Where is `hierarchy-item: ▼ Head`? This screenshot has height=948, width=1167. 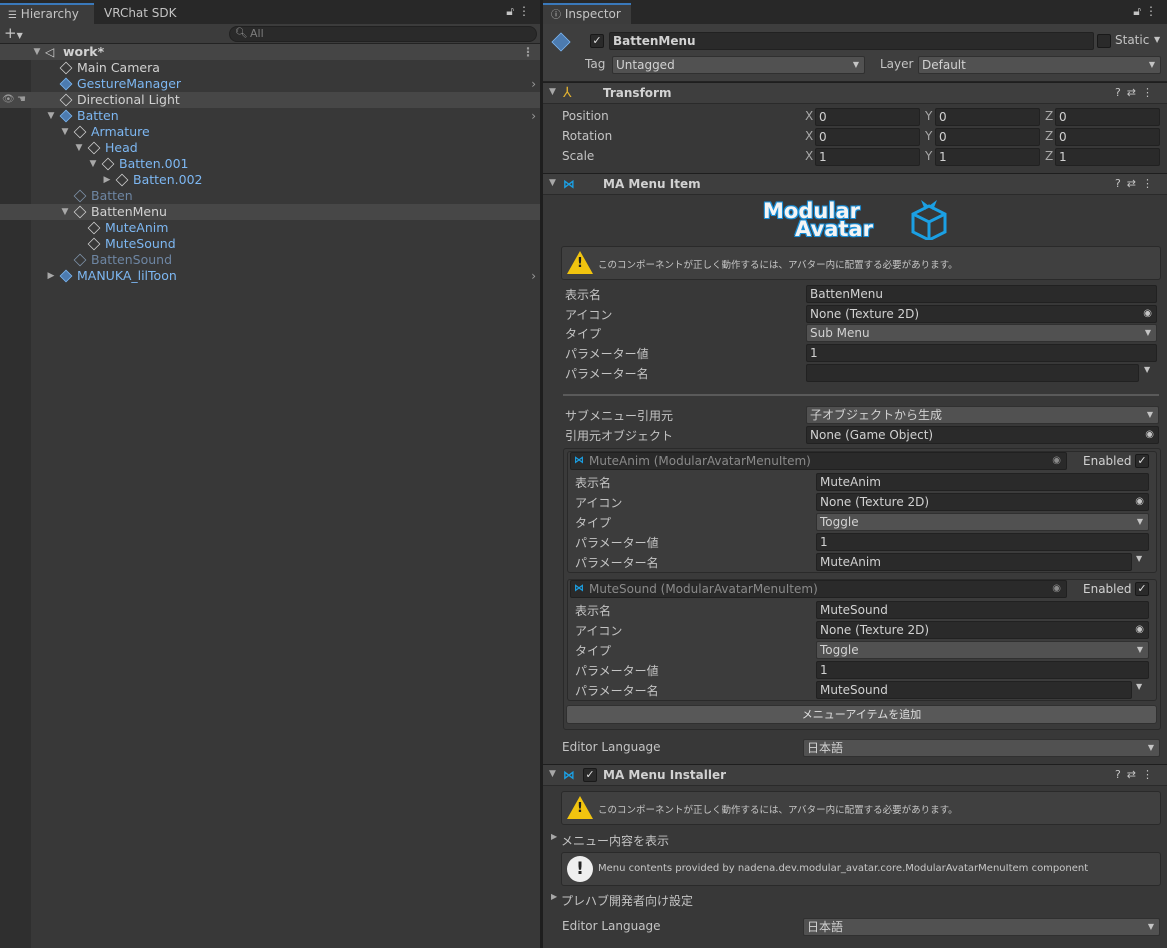
hierarchy-item: ▼ Head is located at coordinates (270, 148).